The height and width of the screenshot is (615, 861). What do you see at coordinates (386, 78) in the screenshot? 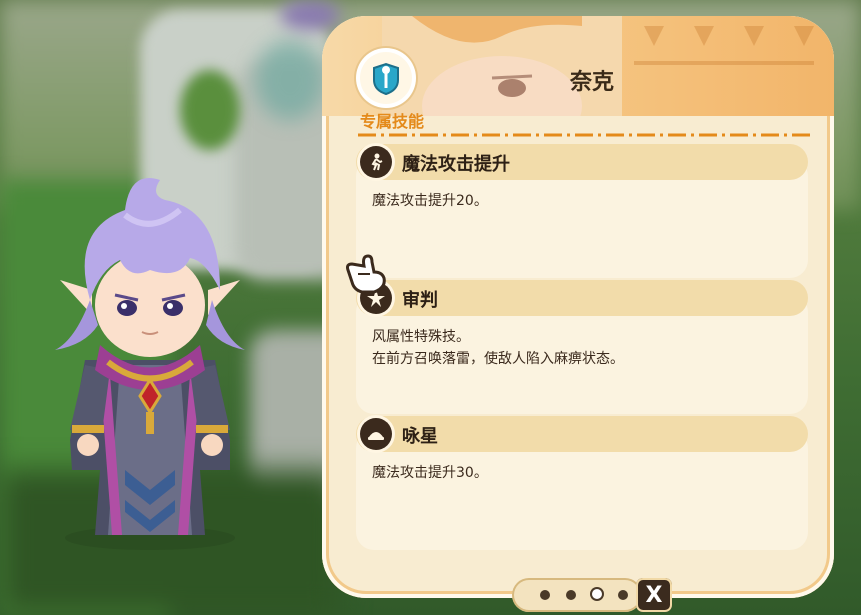
I see `magic-staff-icon` at bounding box center [386, 78].